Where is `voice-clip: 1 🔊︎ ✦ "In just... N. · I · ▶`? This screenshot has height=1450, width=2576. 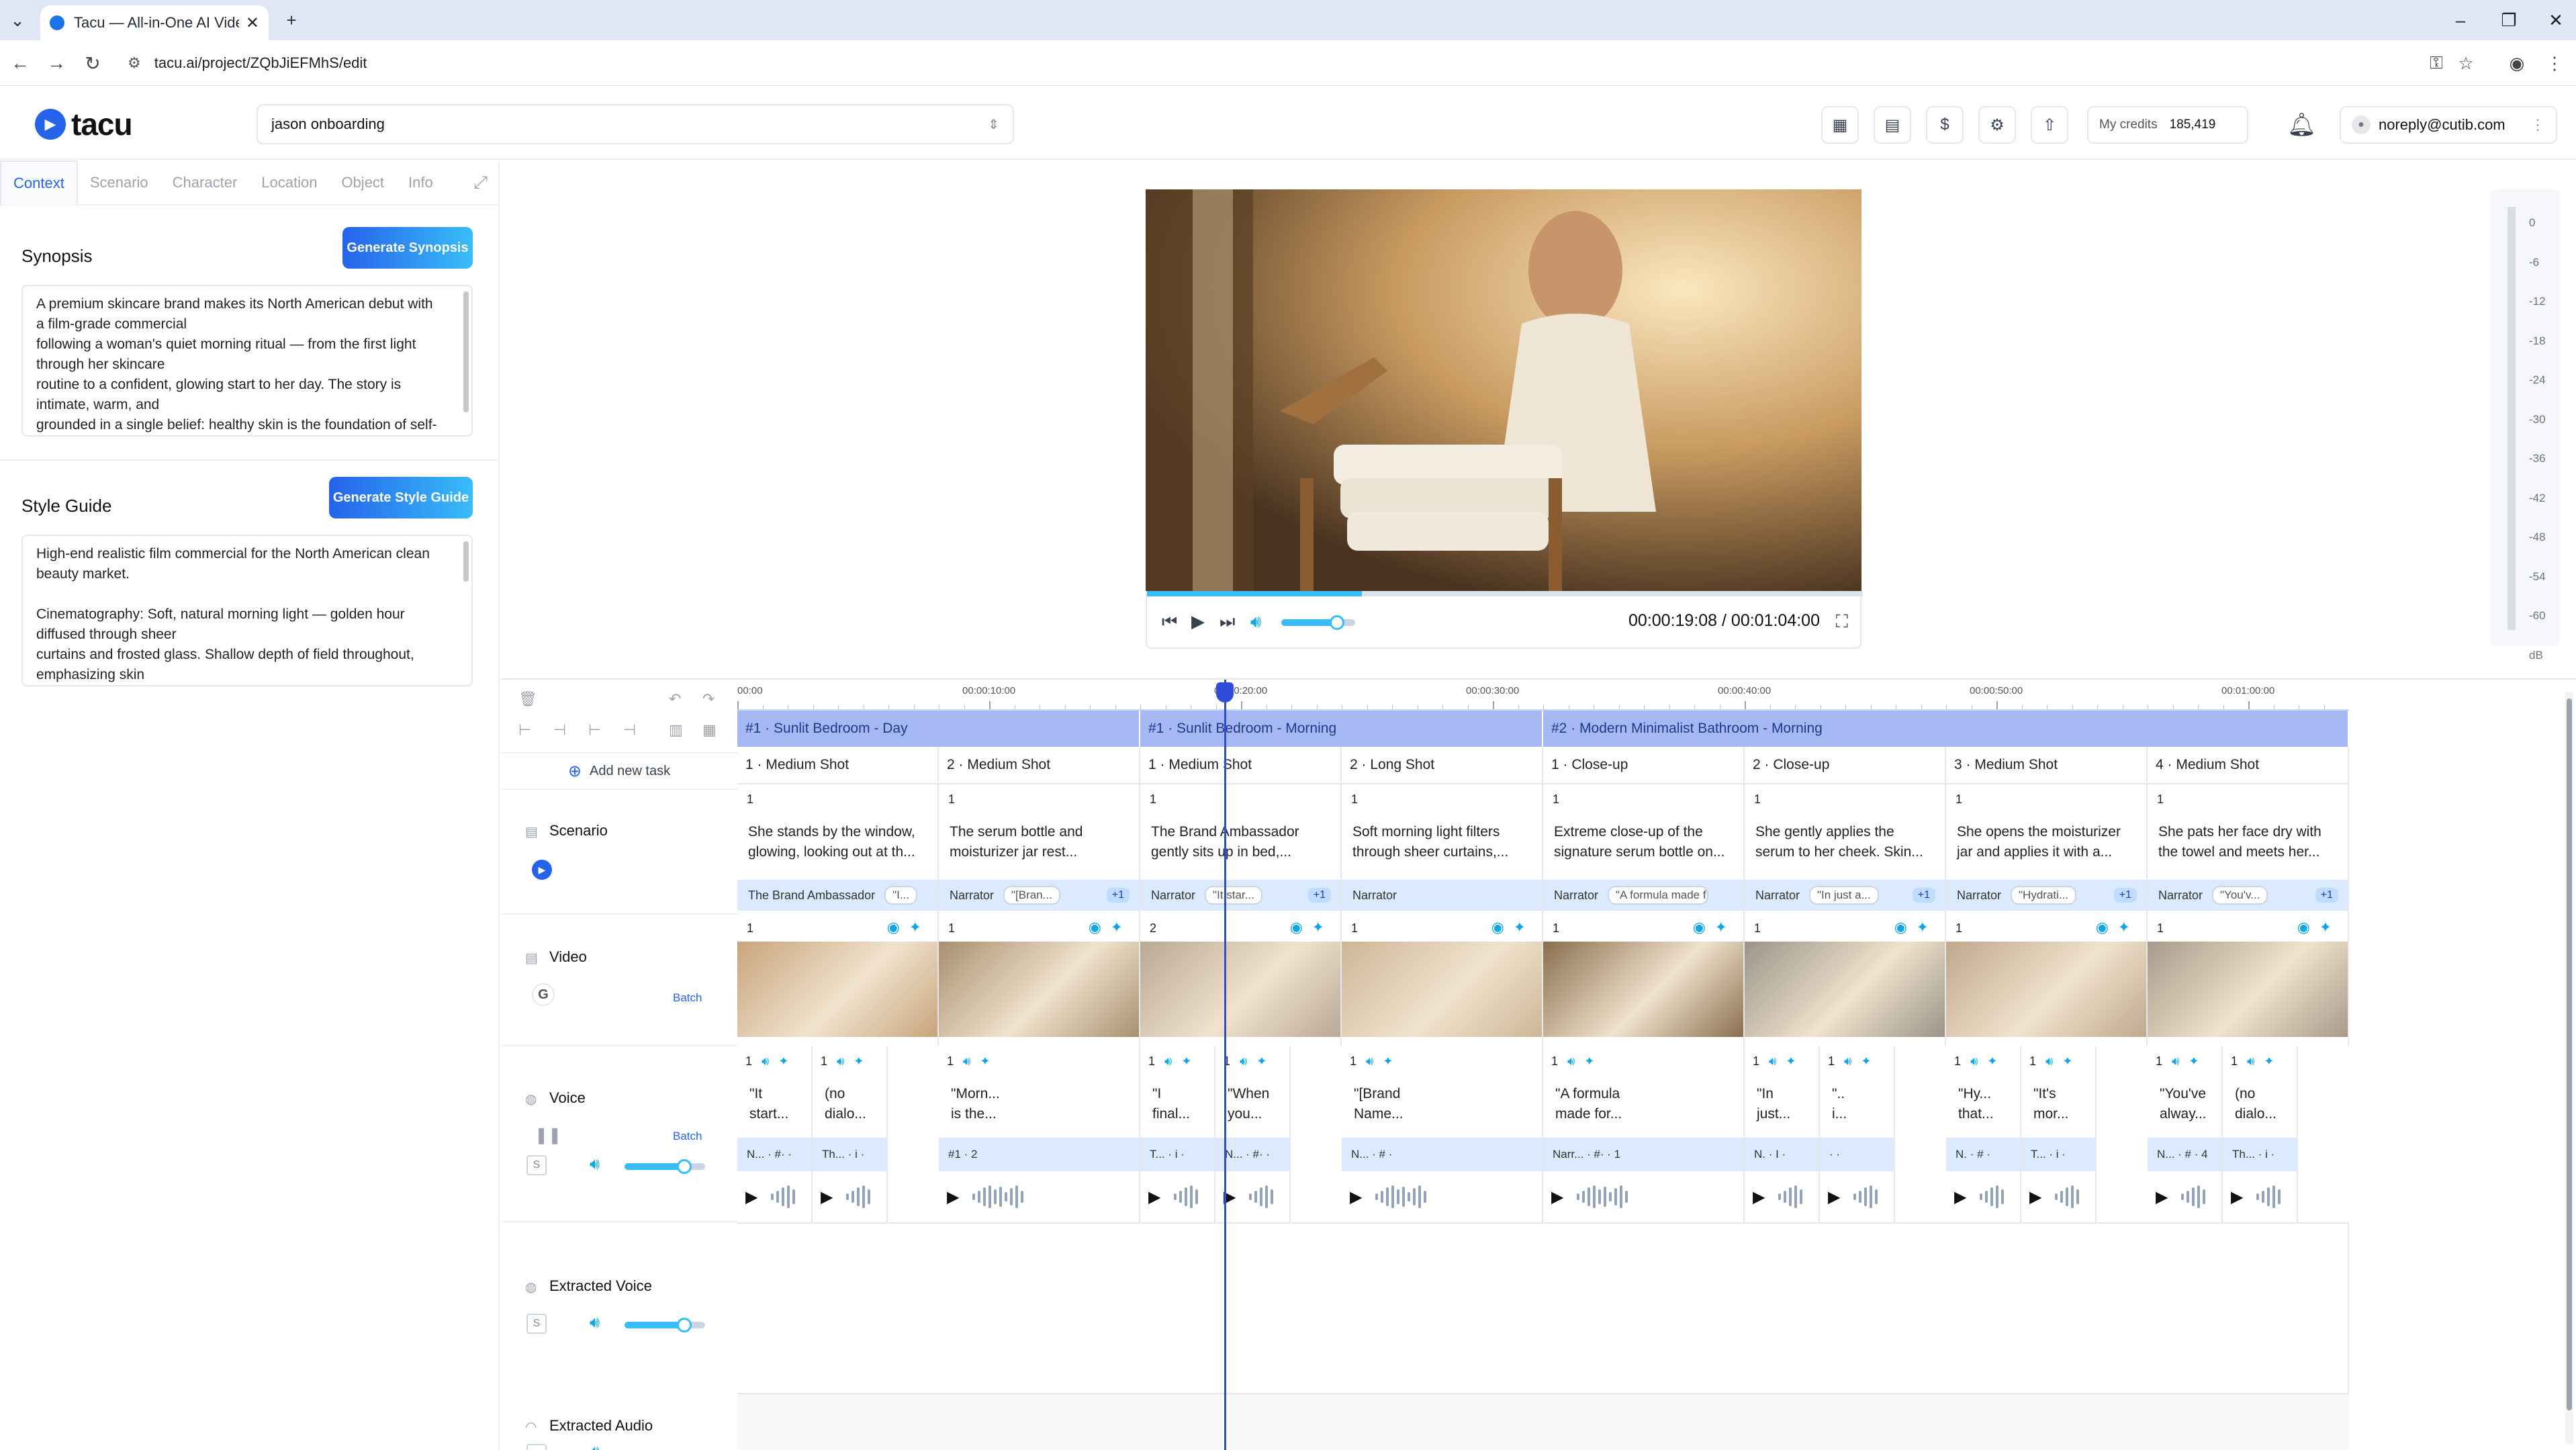
voice-clip: 1 🔊︎ ✦ "In just... N. · I · ▶ is located at coordinates (1782, 1134).